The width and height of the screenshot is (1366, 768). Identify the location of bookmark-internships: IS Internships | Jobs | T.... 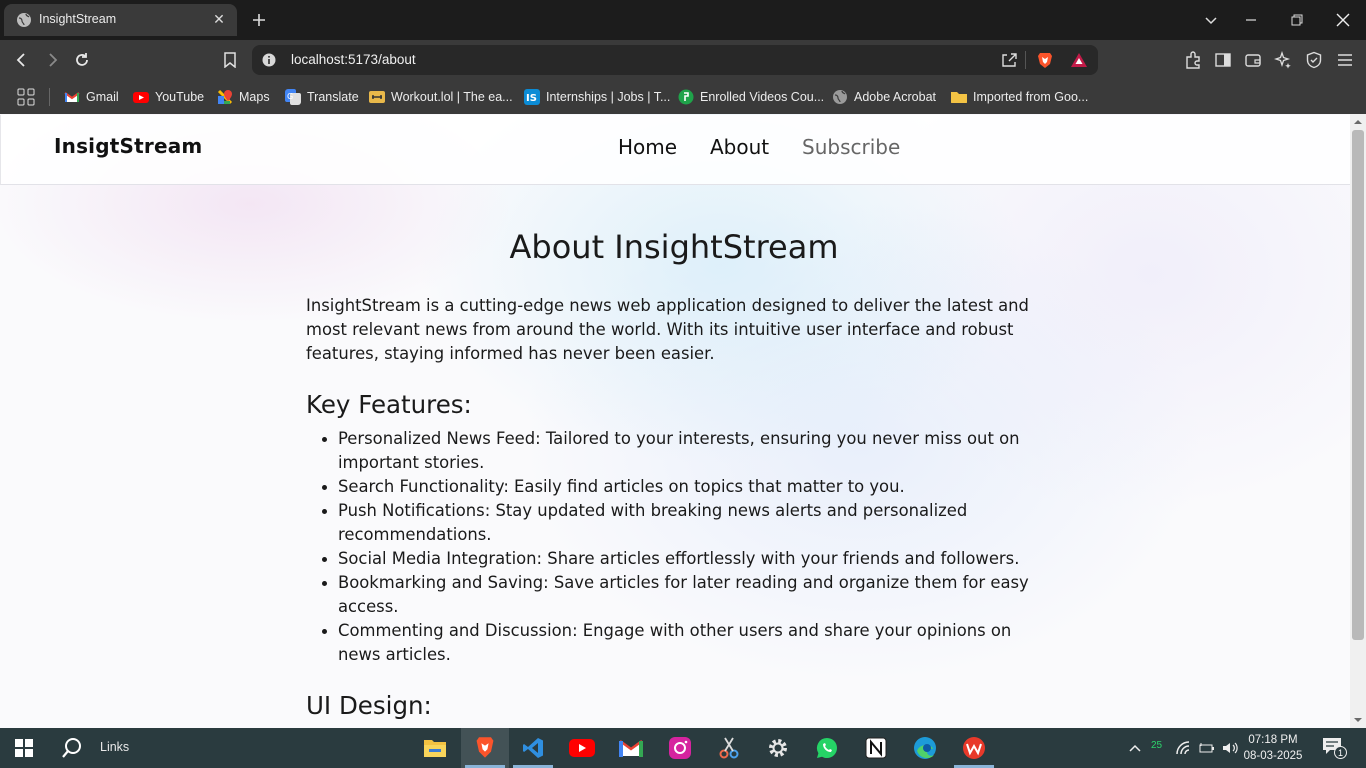
(597, 97).